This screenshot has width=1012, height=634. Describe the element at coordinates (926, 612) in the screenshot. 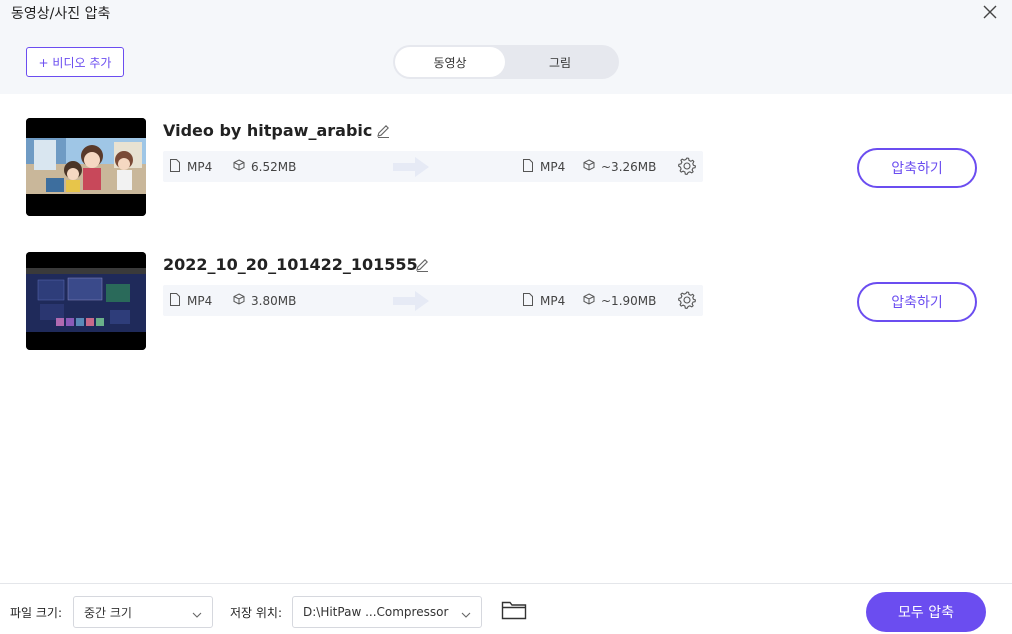

I see `compress-all-button: 모두 압축` at that location.